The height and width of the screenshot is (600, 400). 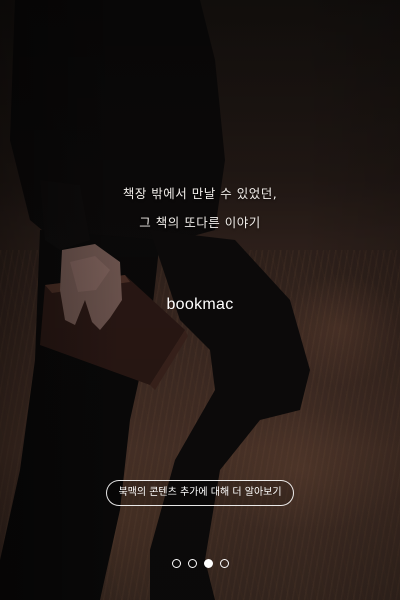 What do you see at coordinates (200, 304) in the screenshot?
I see `bookmac-logo: bookmac` at bounding box center [200, 304].